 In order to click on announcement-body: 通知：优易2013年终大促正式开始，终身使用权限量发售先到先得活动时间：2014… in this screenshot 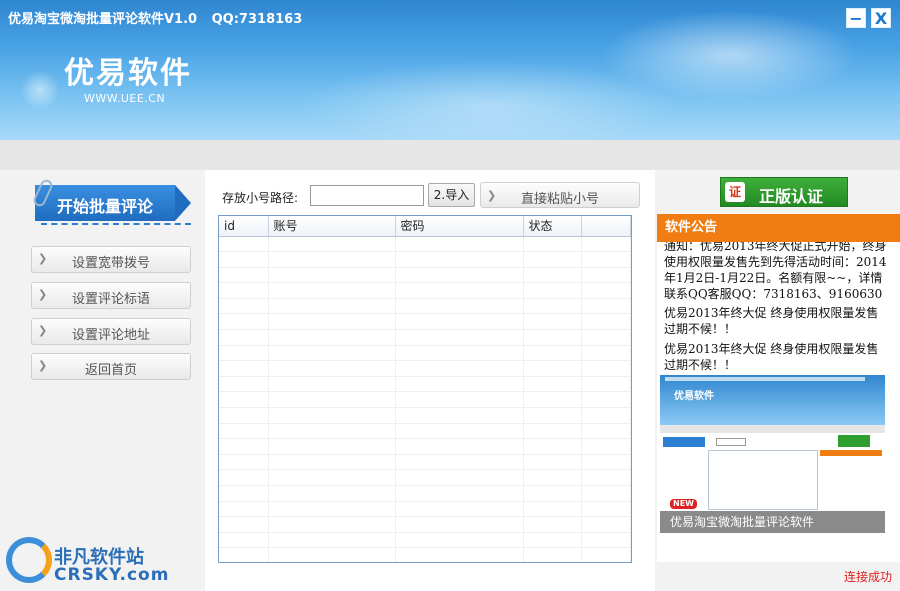, I will do `click(778, 402)`.